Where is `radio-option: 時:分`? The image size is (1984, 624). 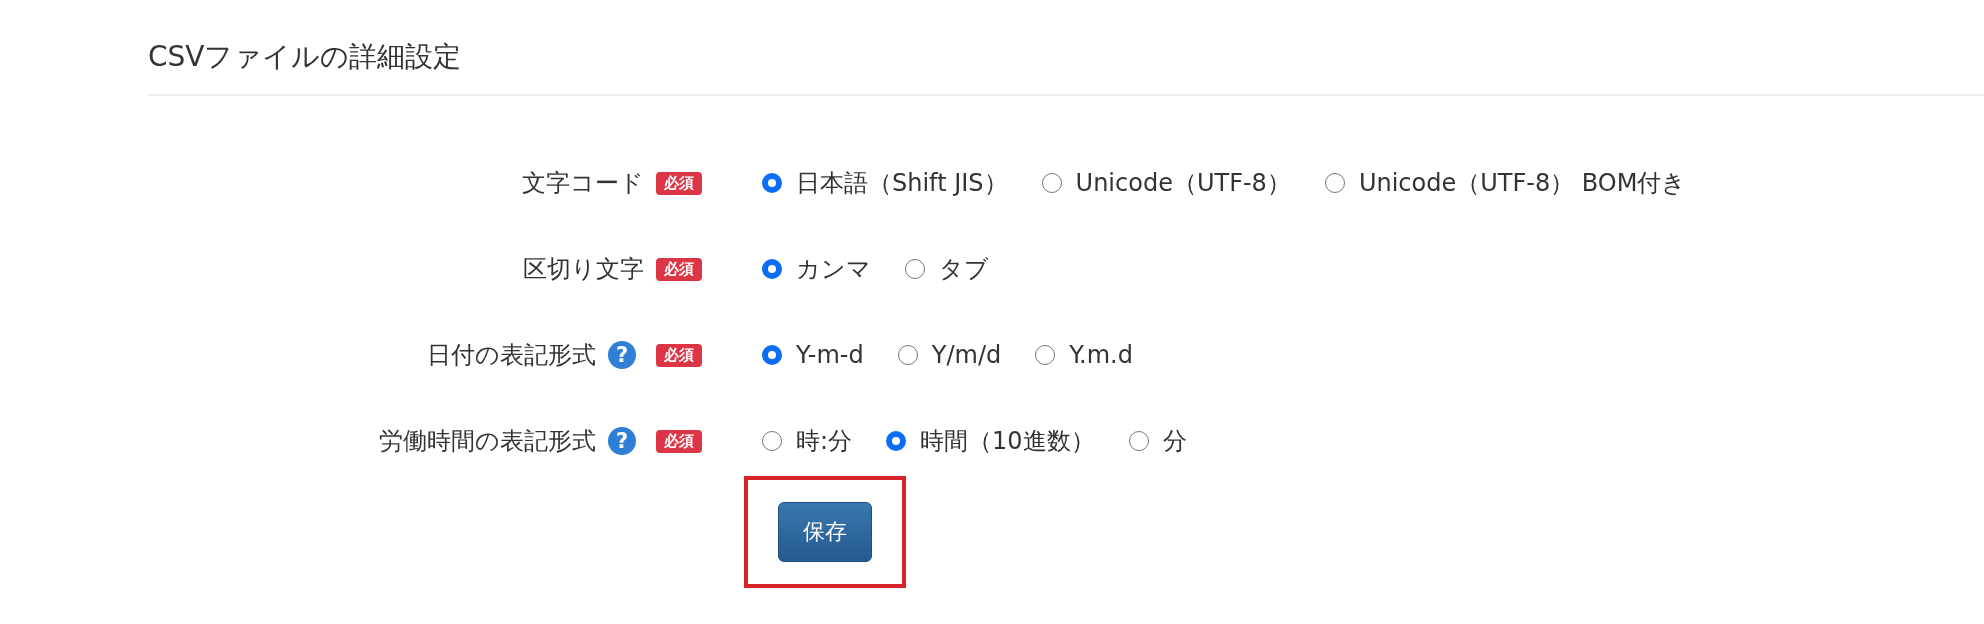
radio-option: 時:分 is located at coordinates (807, 441).